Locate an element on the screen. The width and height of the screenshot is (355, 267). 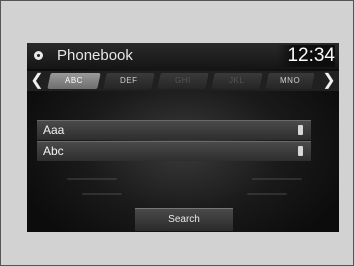
search-button: Search is located at coordinates (184, 219).